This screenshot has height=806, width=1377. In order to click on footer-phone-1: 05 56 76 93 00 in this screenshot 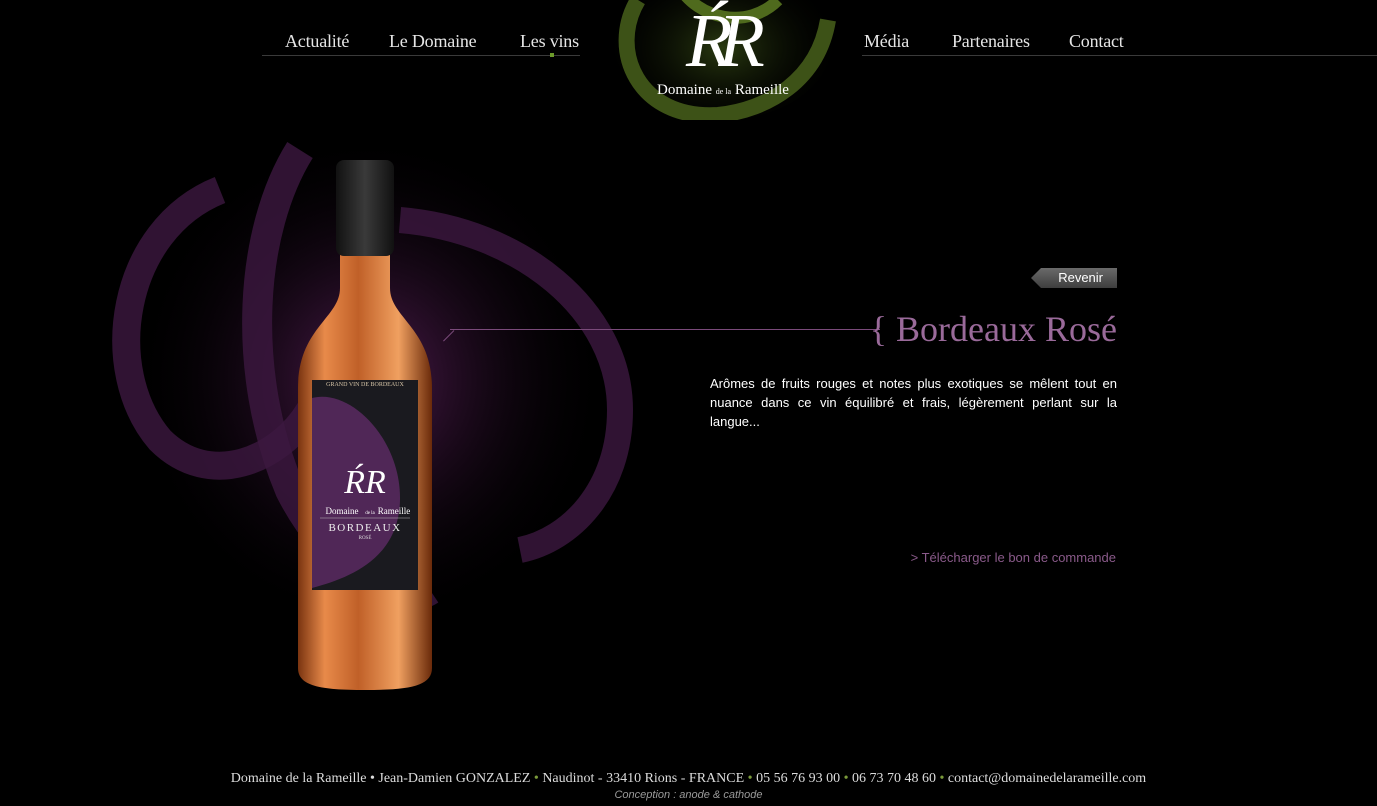, I will do `click(798, 778)`.